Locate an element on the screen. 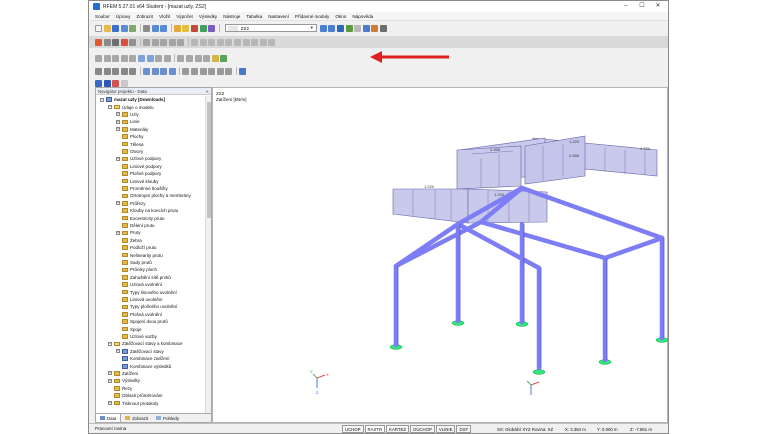 The height and width of the screenshot is (434, 760). menu-vypocet: Výpočet is located at coordinates (184, 16).